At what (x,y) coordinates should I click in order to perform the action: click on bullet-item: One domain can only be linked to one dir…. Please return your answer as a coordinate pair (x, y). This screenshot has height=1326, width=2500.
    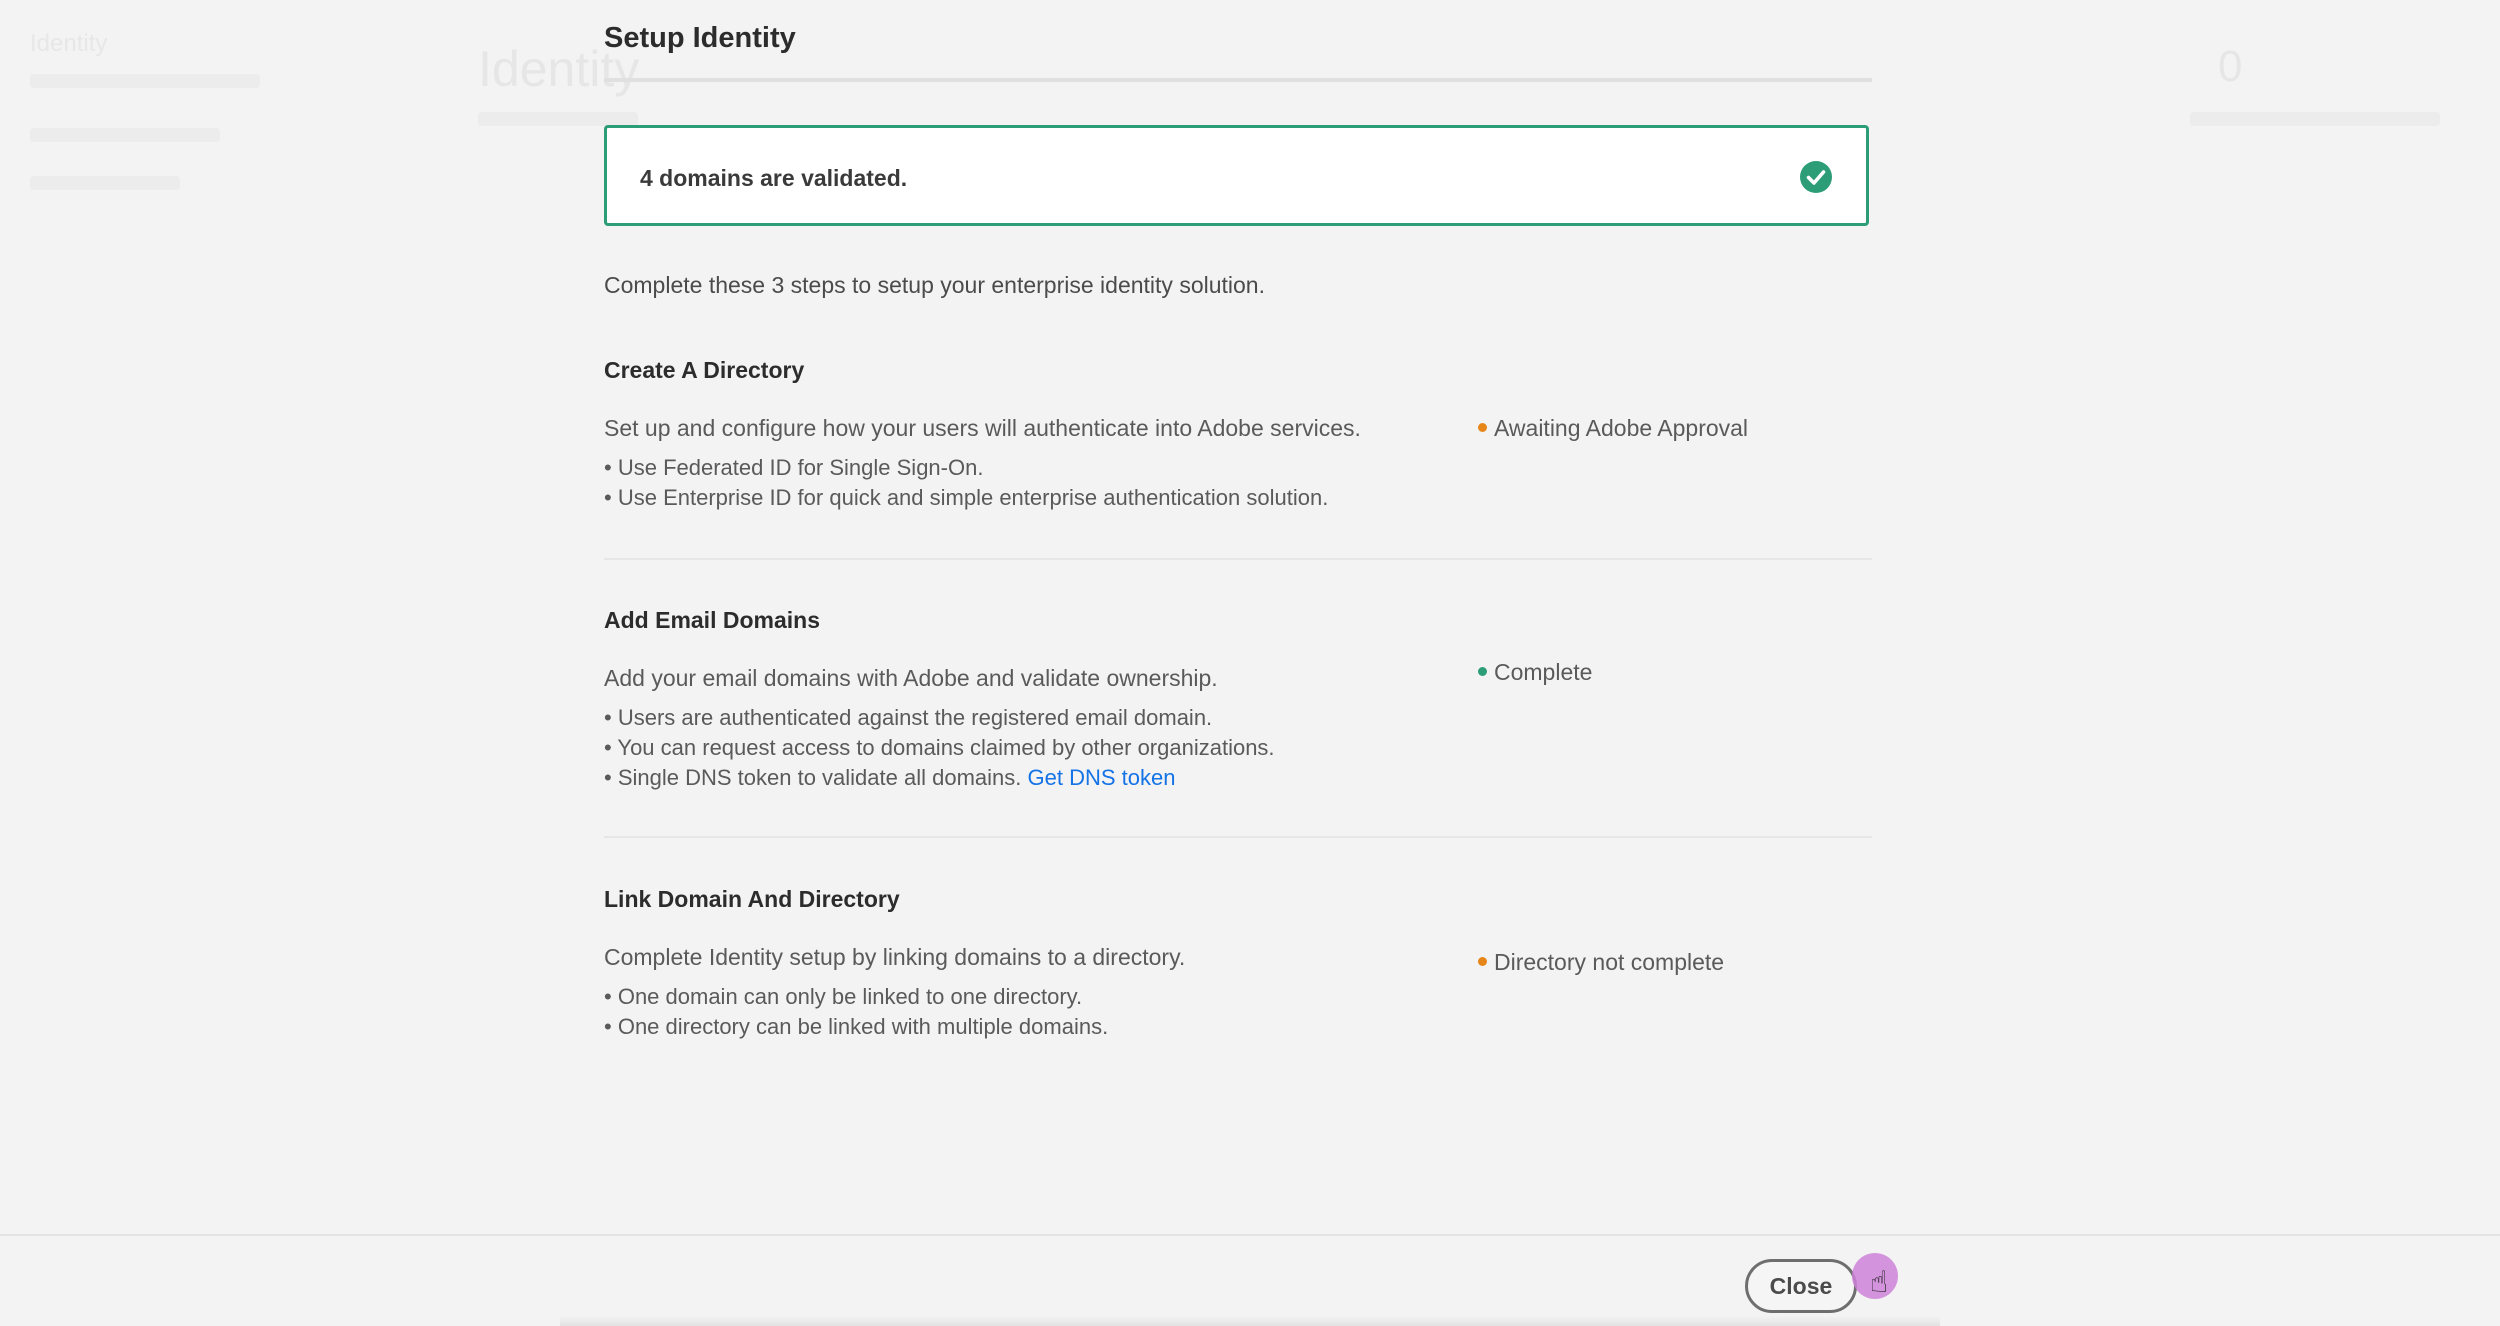
    Looking at the image, I should click on (856, 997).